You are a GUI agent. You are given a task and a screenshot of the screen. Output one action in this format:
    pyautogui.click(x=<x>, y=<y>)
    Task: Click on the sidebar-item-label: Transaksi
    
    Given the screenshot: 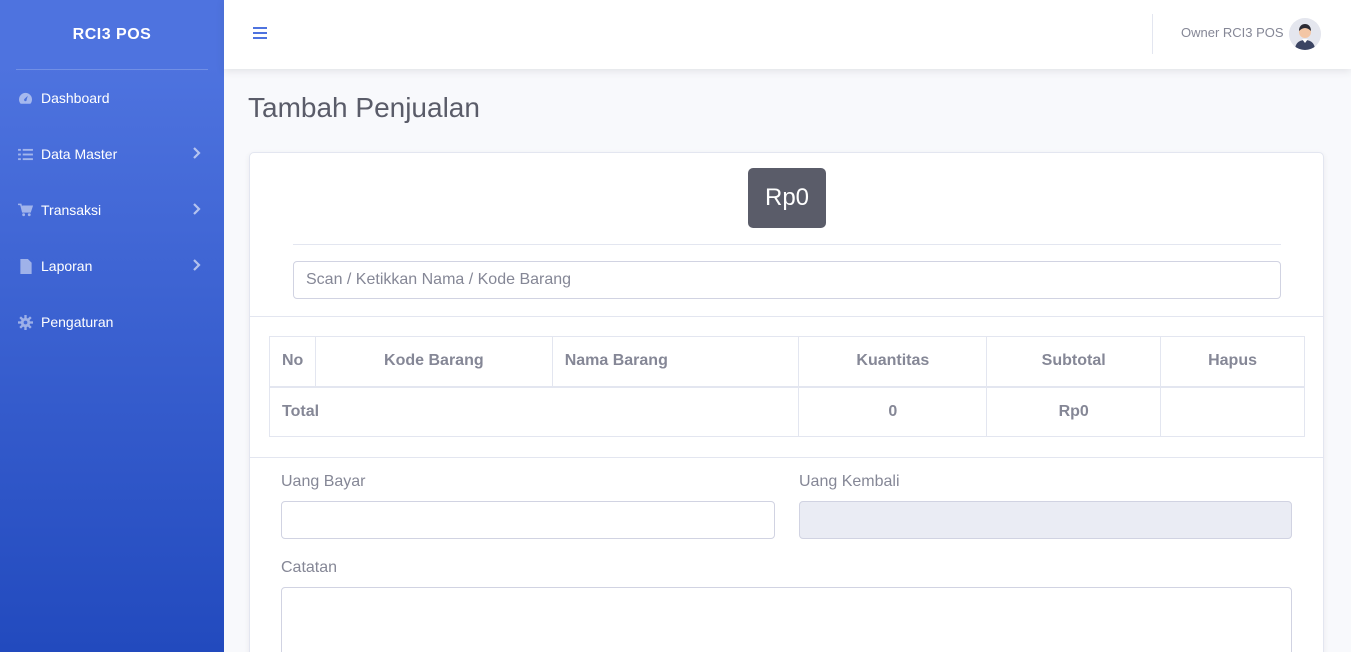 What is the action you would take?
    pyautogui.click(x=71, y=210)
    